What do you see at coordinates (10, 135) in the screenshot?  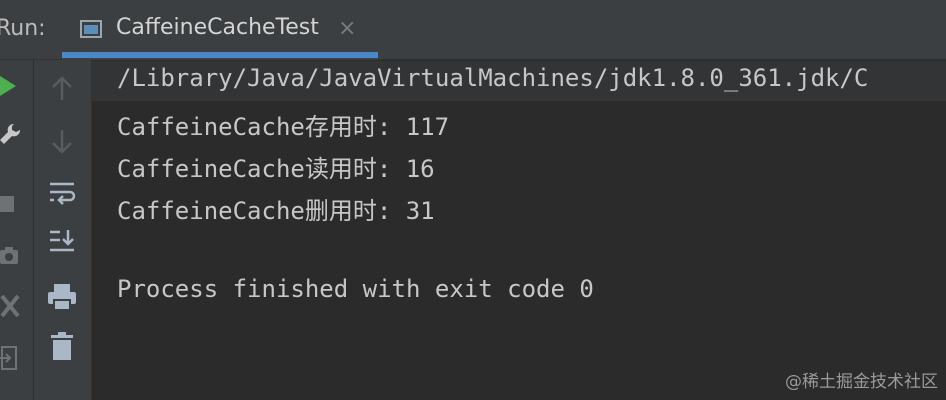 I see `wrench-icon` at bounding box center [10, 135].